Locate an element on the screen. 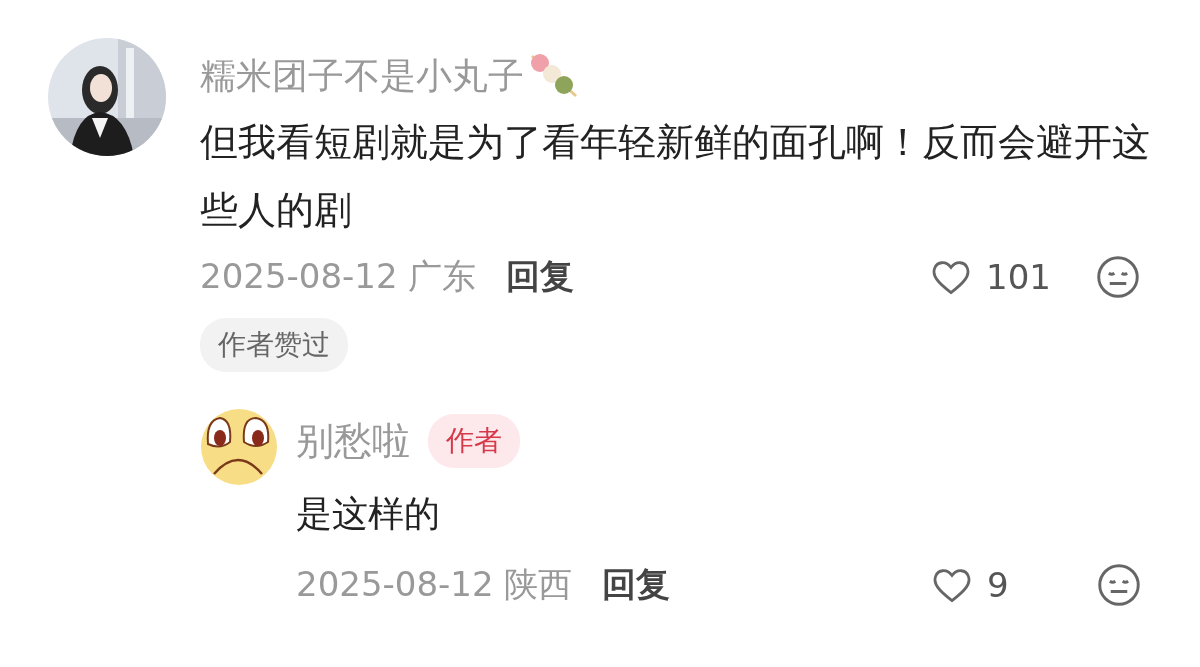 The width and height of the screenshot is (1200, 667). author-badge: 作者 is located at coordinates (474, 441).